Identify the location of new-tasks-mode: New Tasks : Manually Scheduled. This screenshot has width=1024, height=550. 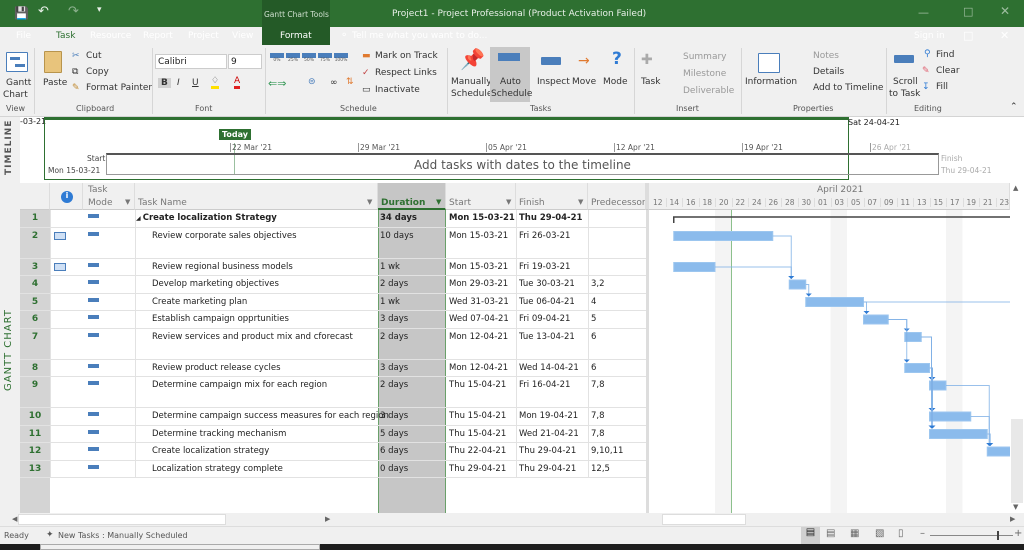
(123, 535).